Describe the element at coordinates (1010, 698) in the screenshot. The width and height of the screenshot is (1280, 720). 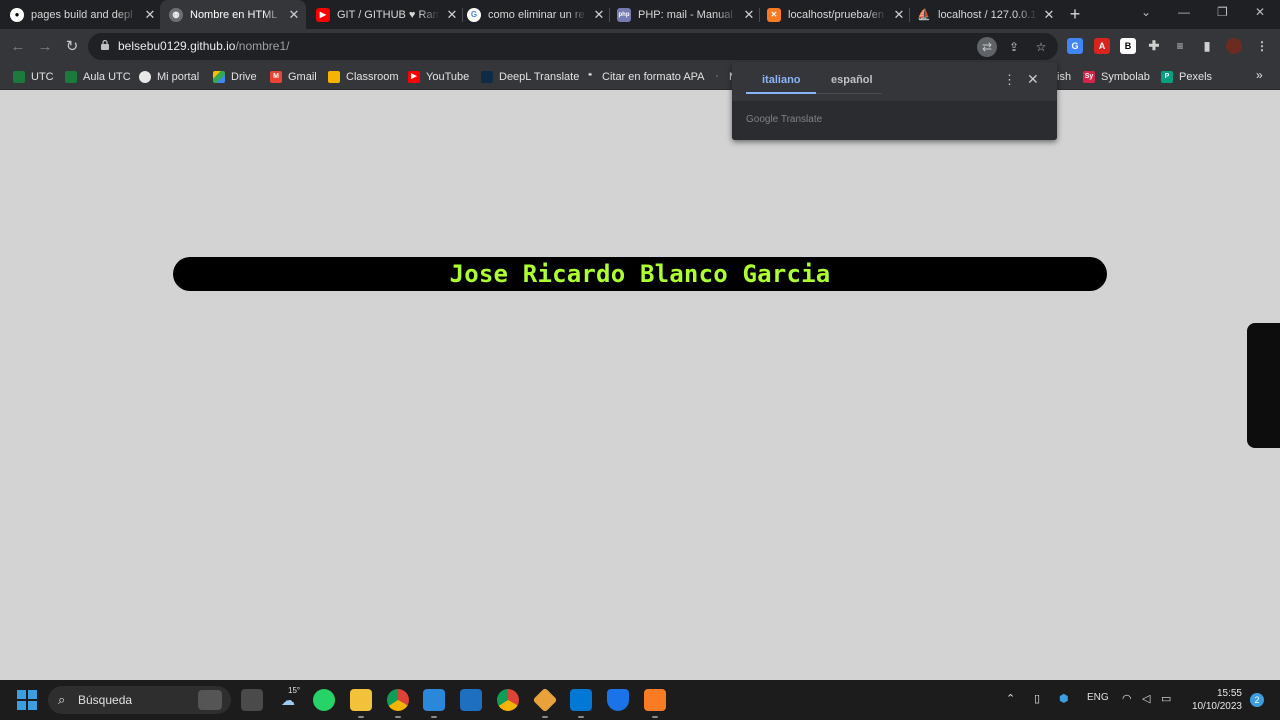
I see `show-hidden-icons-chevron: ⌃` at that location.